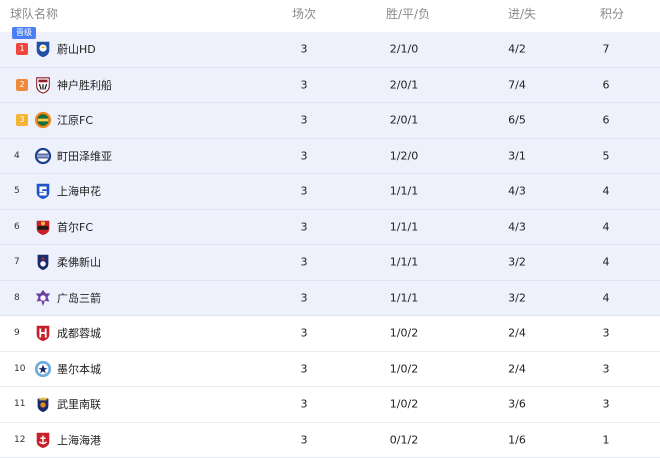  I want to click on table-row: 11 武里南联 3 1/0/2 3/6 3, so click(330, 405).